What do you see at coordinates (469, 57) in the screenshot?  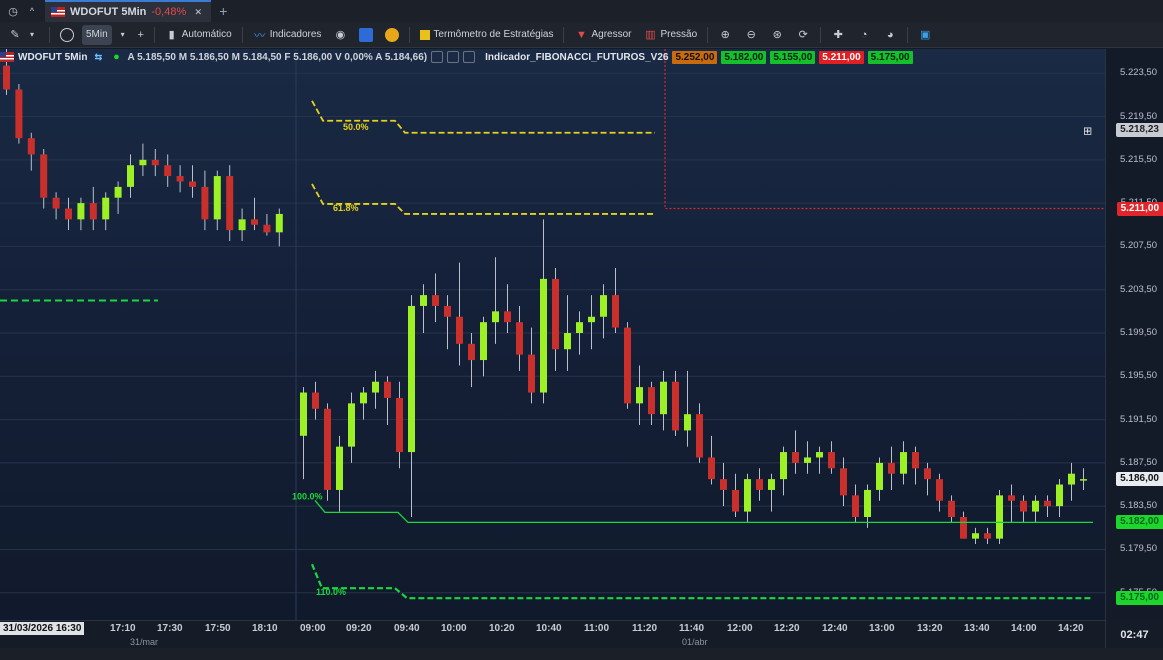 I see `add-icon` at bounding box center [469, 57].